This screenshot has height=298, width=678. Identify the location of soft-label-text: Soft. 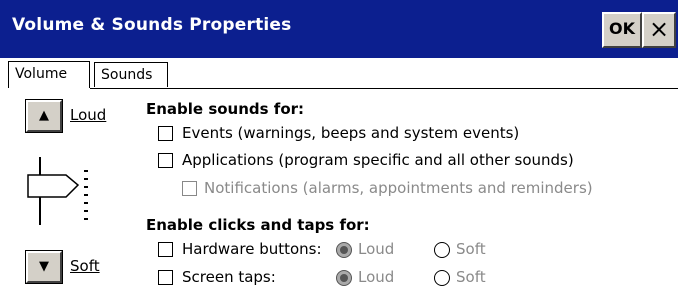
(85, 266).